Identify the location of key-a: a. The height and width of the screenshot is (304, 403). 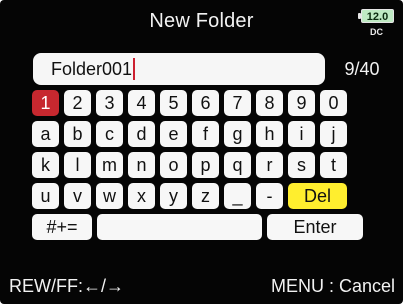
(45, 134).